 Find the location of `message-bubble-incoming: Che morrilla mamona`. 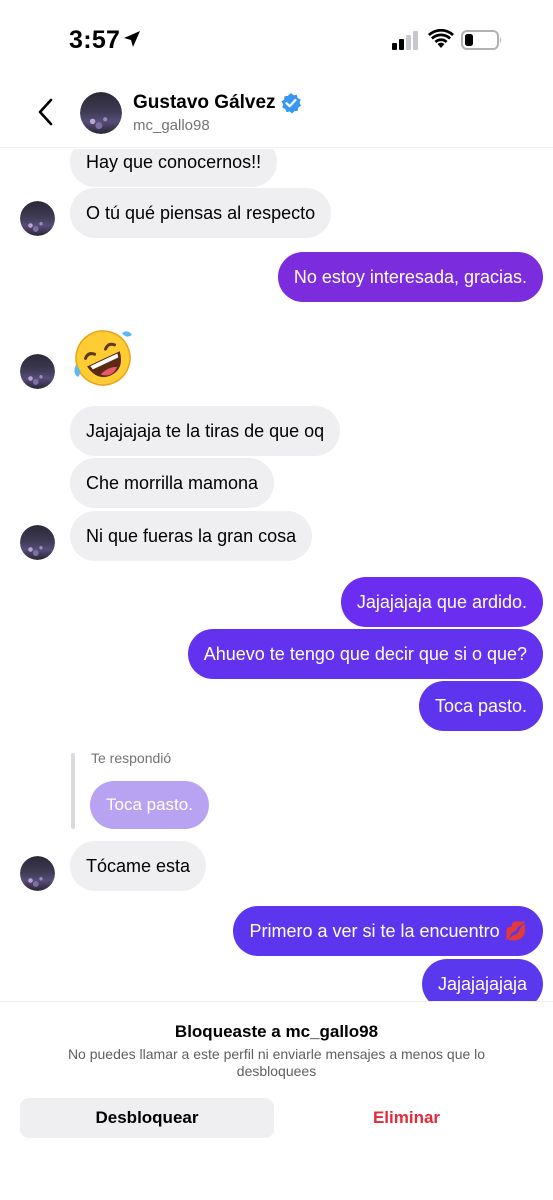

message-bubble-incoming: Che morrilla mamona is located at coordinates (172, 483).